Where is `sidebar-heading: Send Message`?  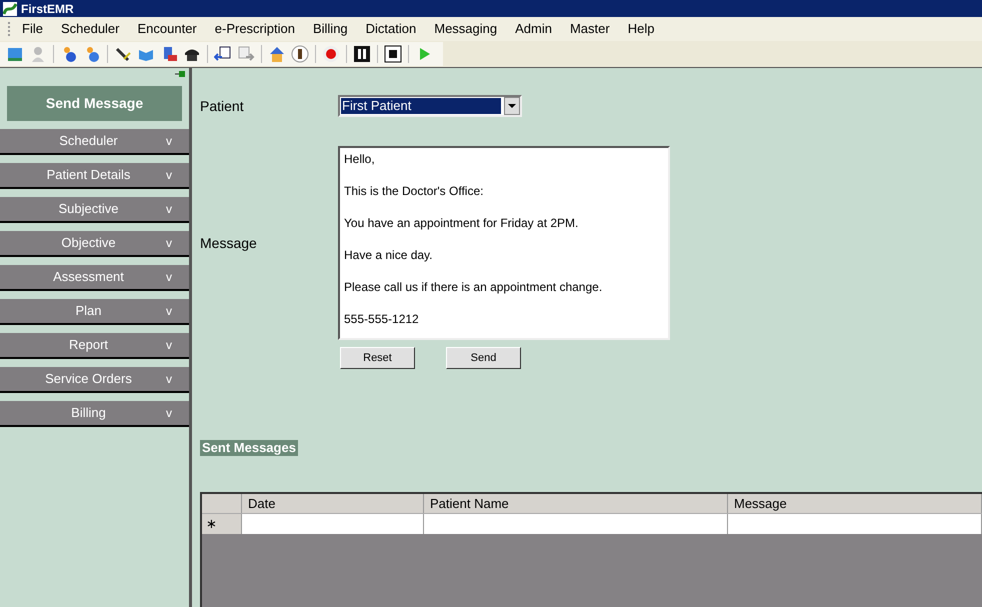
sidebar-heading: Send Message is located at coordinates (94, 103).